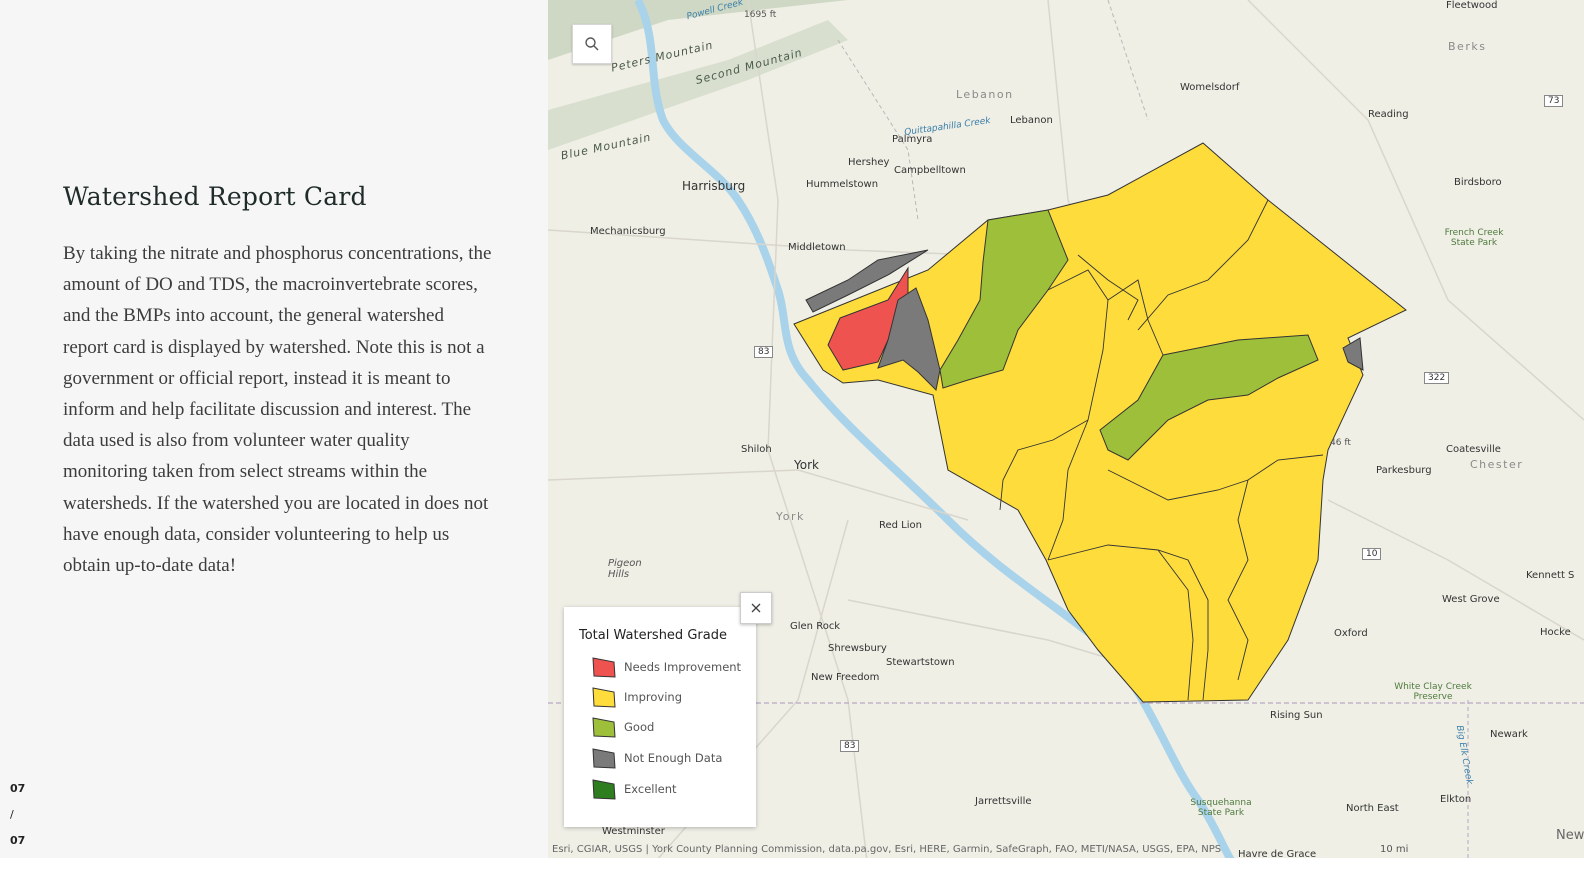 The image size is (1584, 870). What do you see at coordinates (650, 789) in the screenshot?
I see `legend-label: Excellent` at bounding box center [650, 789].